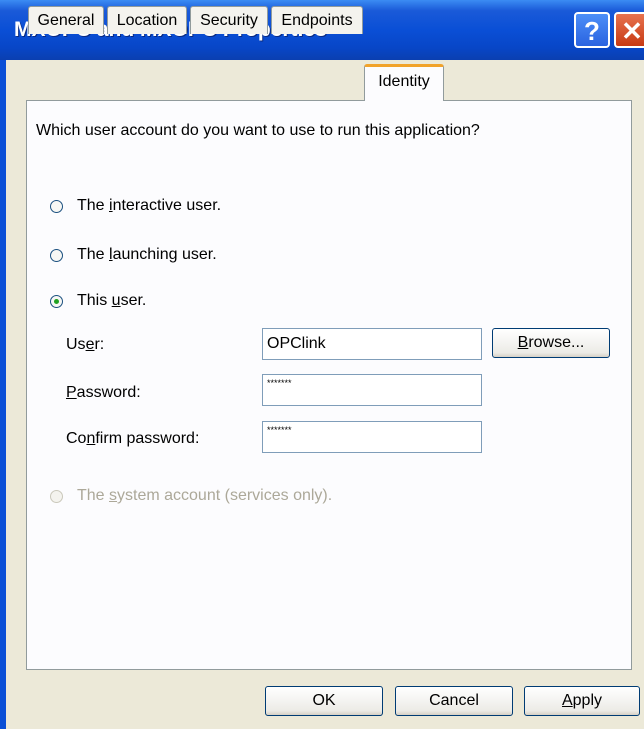 The height and width of the screenshot is (729, 644). I want to click on close-icon: ✕, so click(629, 30).